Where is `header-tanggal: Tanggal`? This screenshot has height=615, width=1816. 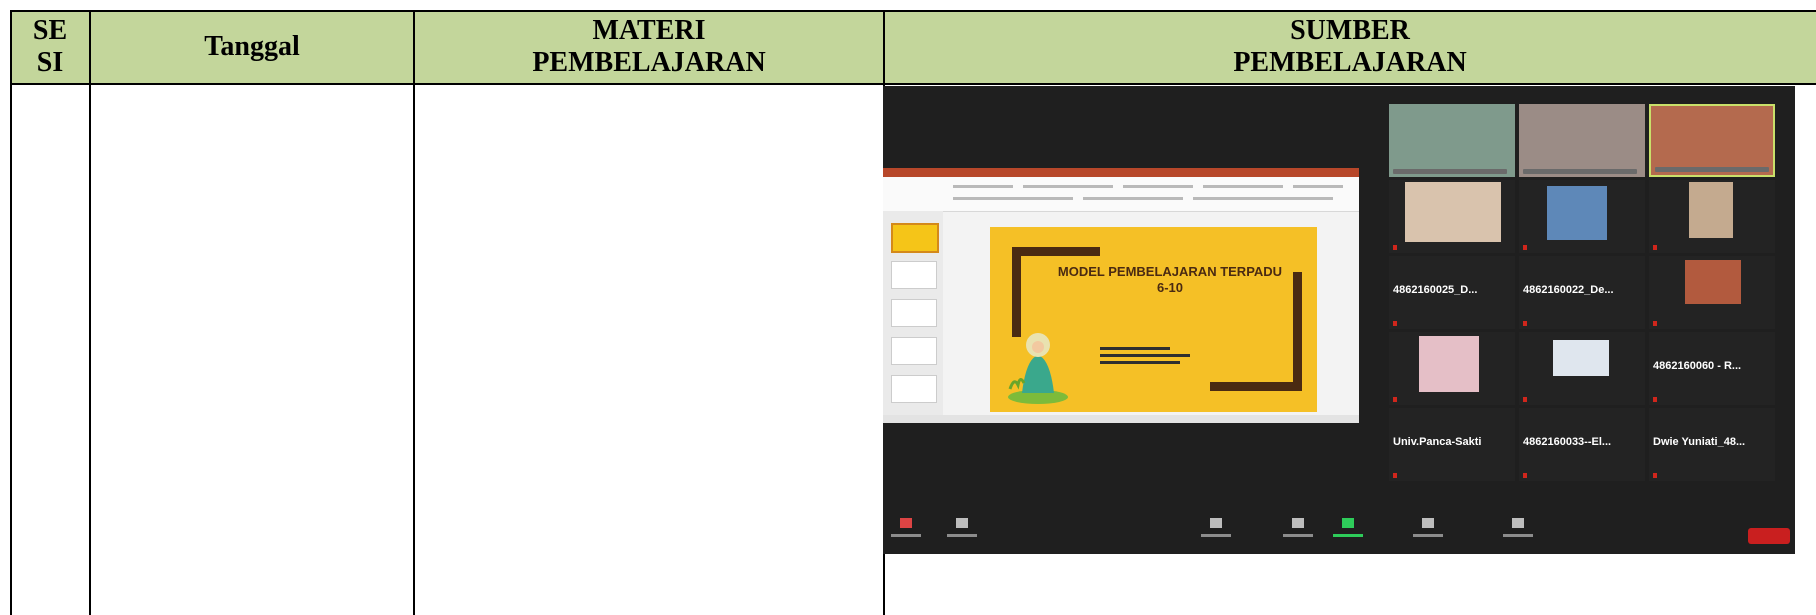 header-tanggal: Tanggal is located at coordinates (252, 47).